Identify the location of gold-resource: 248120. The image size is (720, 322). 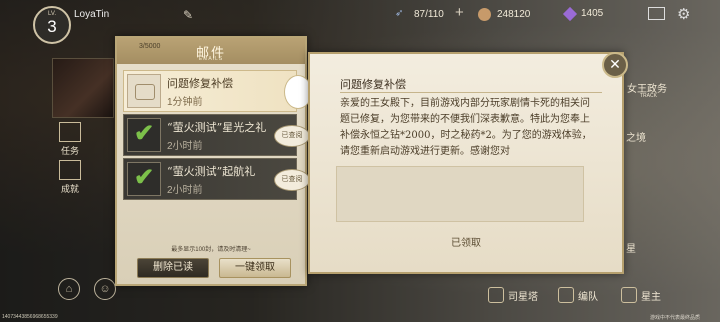
(504, 14).